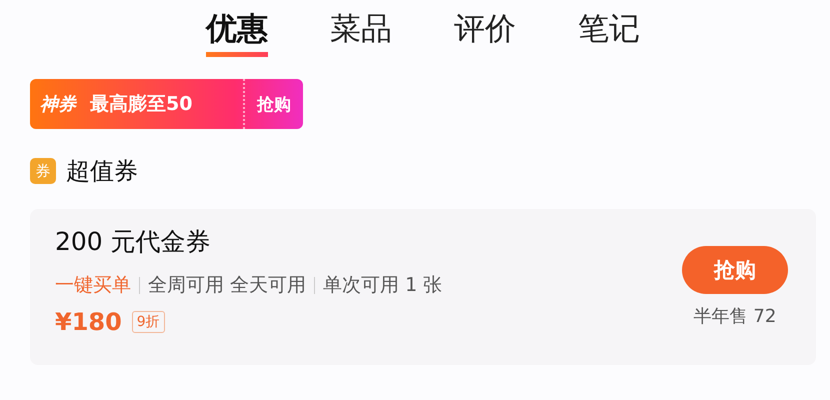 The image size is (830, 400). I want to click on voucher-title: 200 元代金券, so click(133, 242).